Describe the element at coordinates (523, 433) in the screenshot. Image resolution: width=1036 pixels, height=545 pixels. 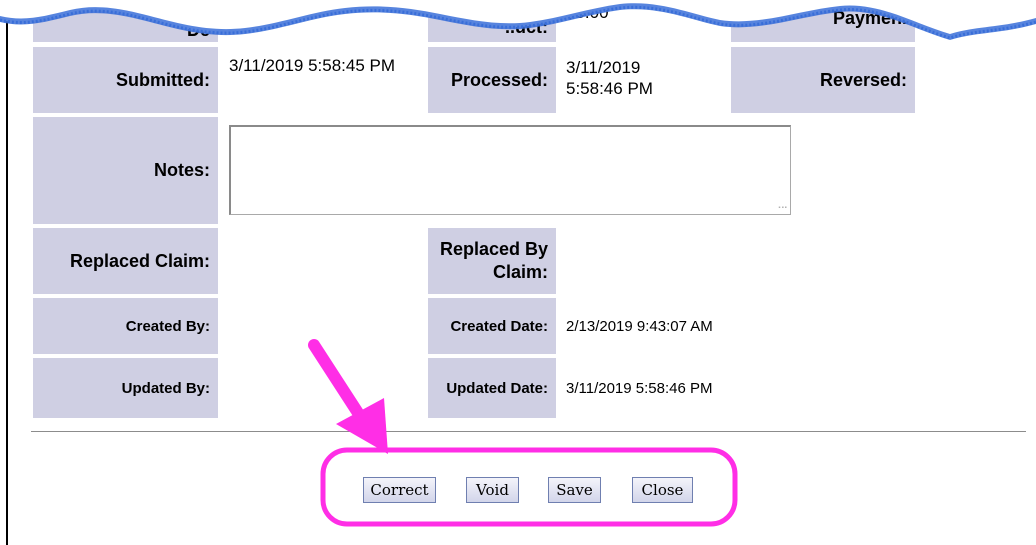
I see `annotation-overlay` at that location.